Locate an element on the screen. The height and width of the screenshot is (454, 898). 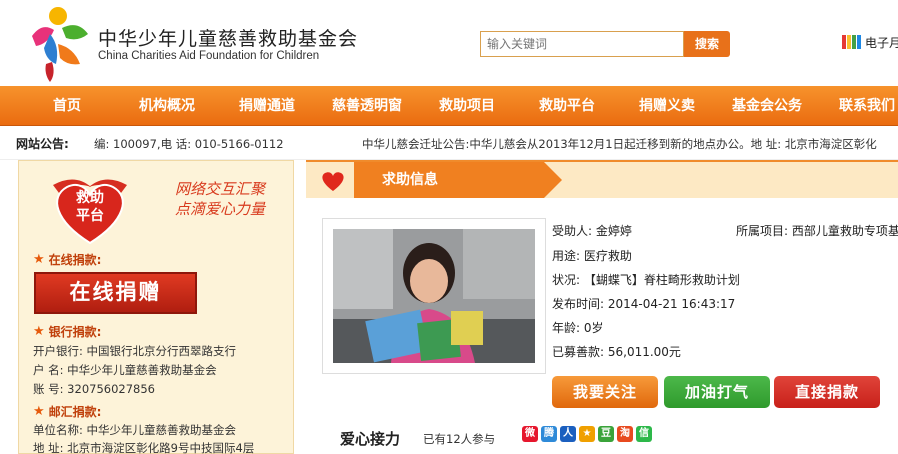
slogan-line2: 点滴爱心力量 is located at coordinates (220, 209).